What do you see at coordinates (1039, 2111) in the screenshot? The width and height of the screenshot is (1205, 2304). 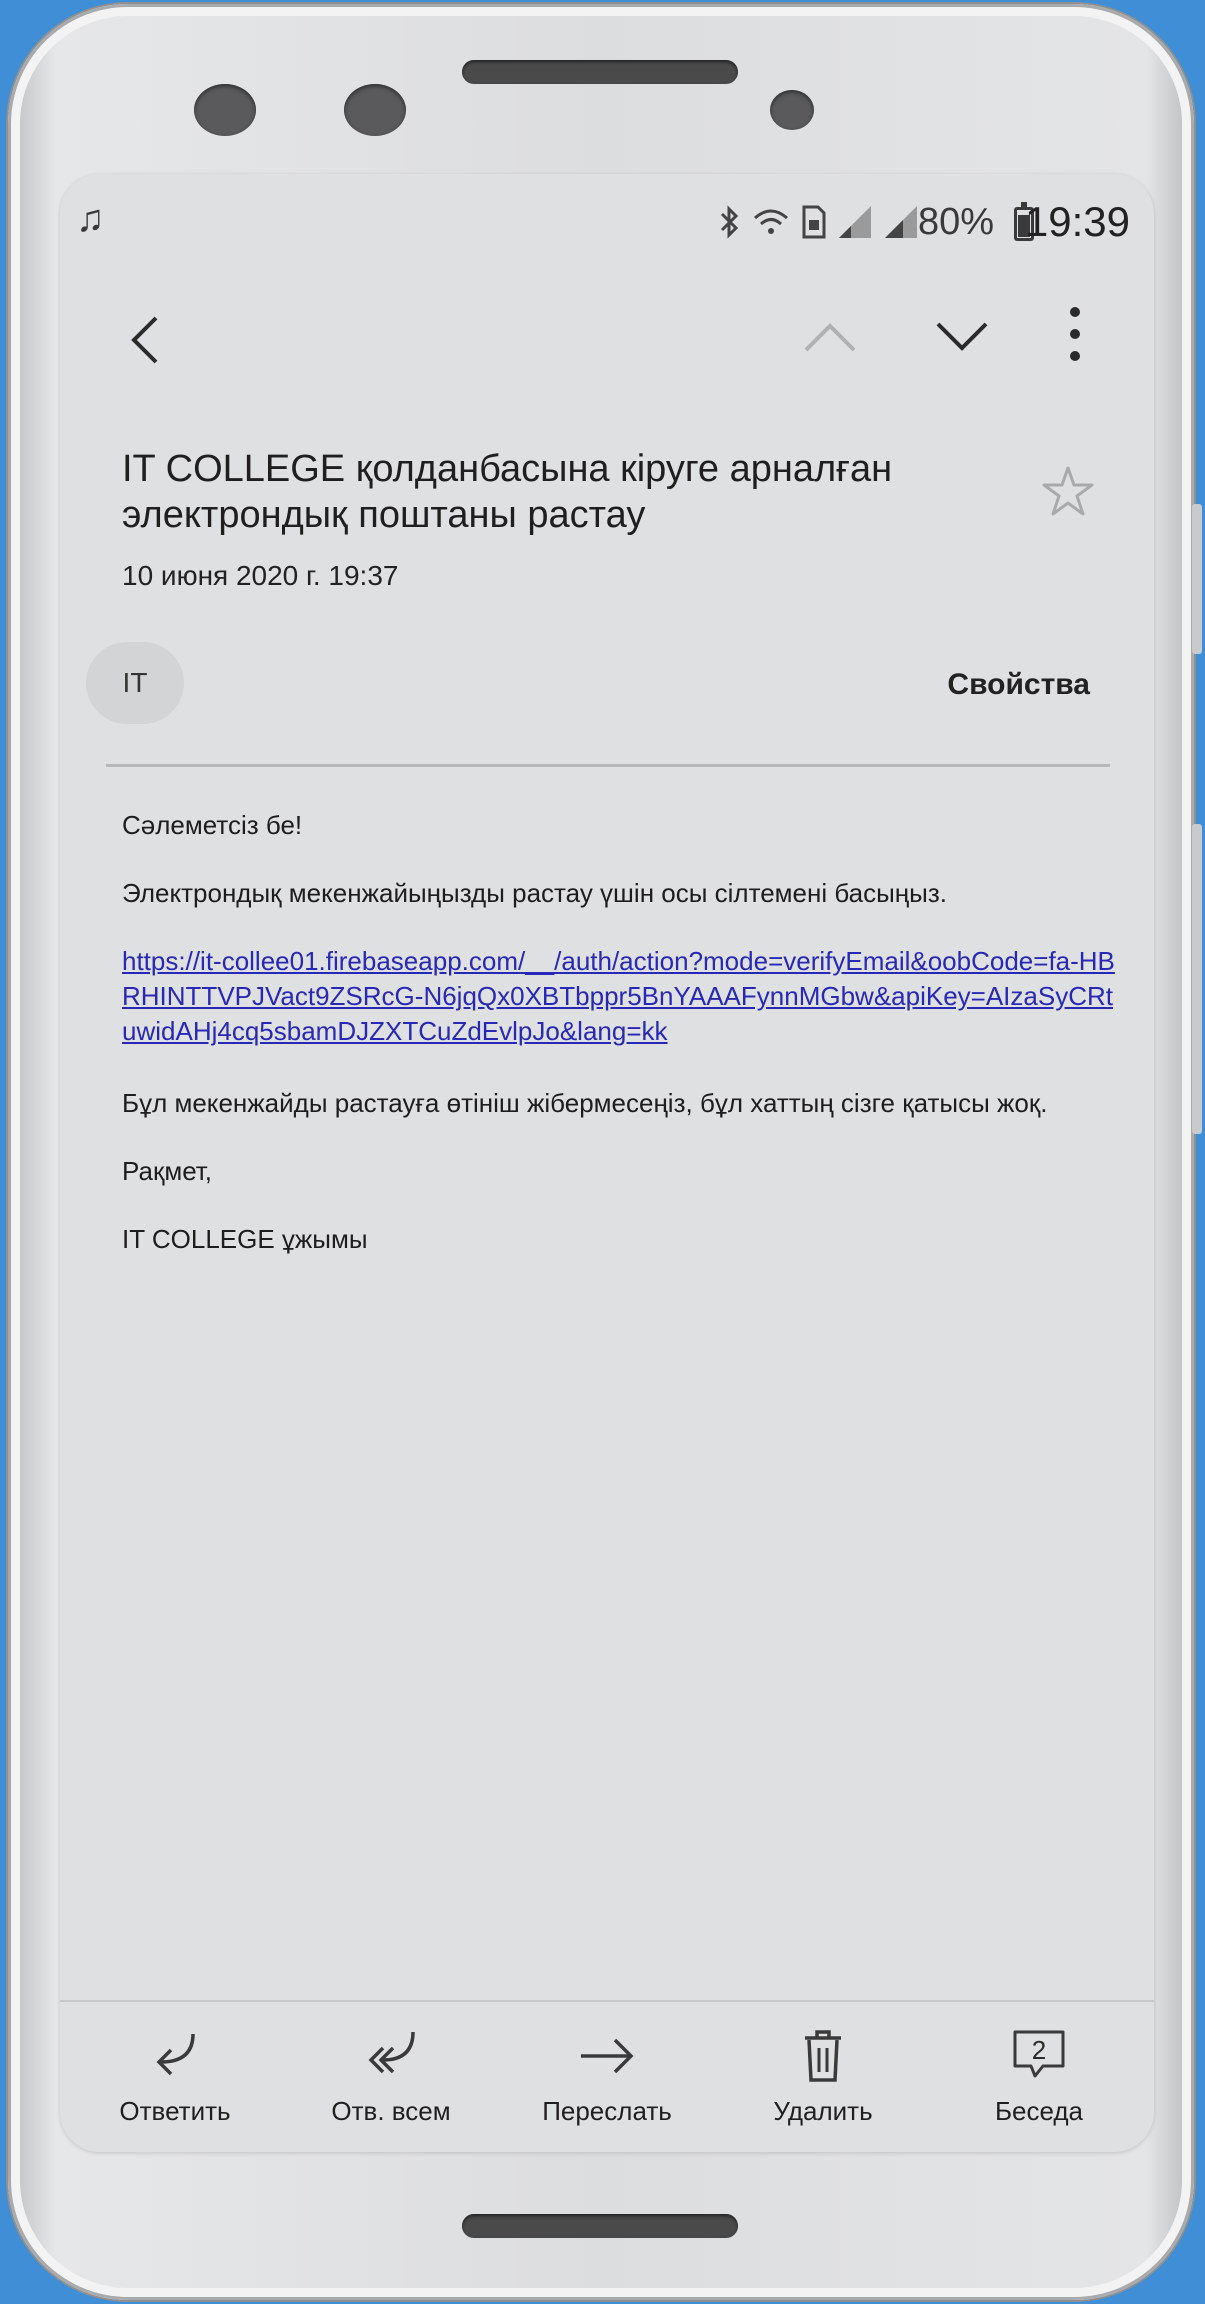 I see `conversation-label: Беседа` at bounding box center [1039, 2111].